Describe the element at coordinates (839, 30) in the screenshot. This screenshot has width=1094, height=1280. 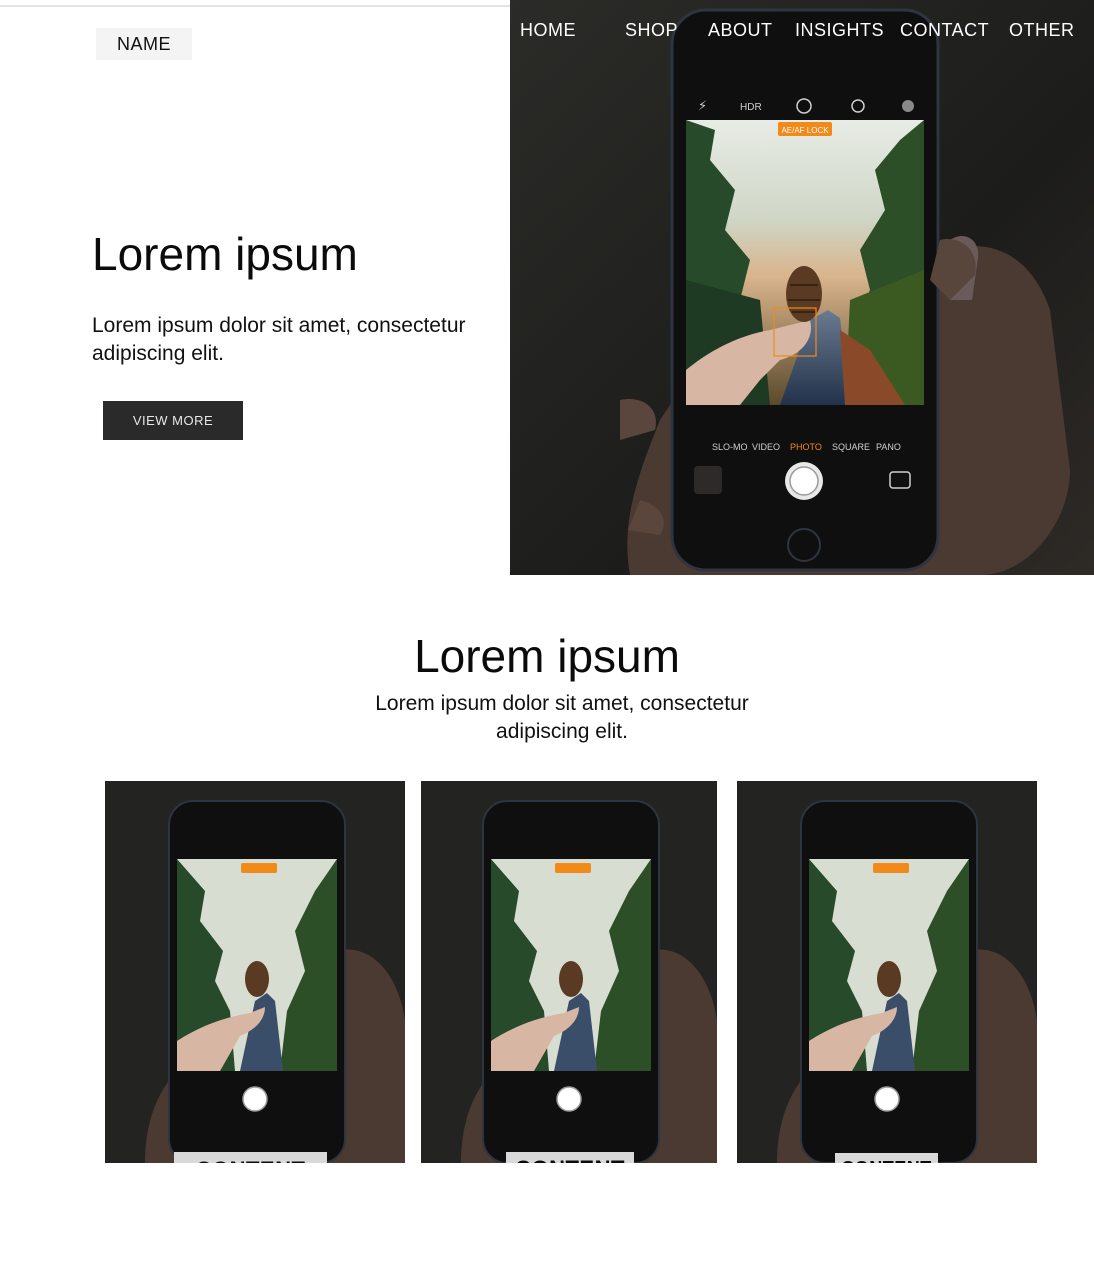
I see `nav-insights: INSIGHTS` at that location.